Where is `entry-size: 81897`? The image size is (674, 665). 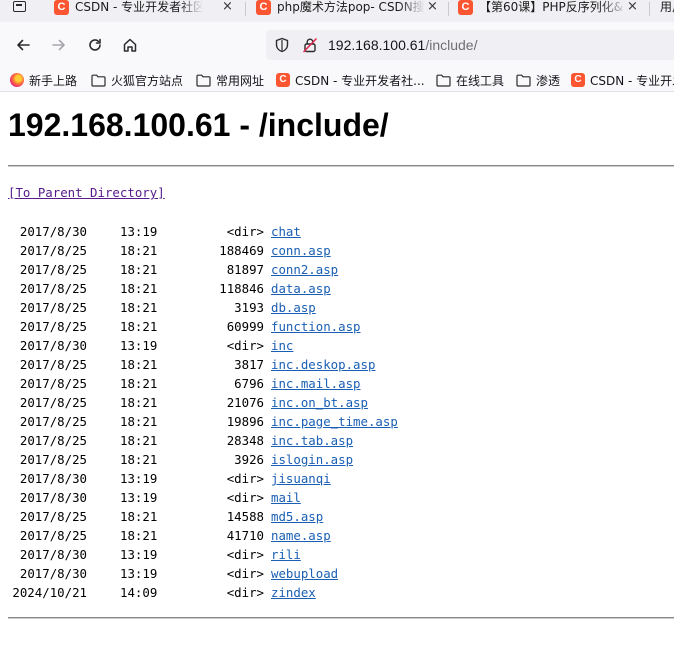 entry-size: 81897 is located at coordinates (245, 269).